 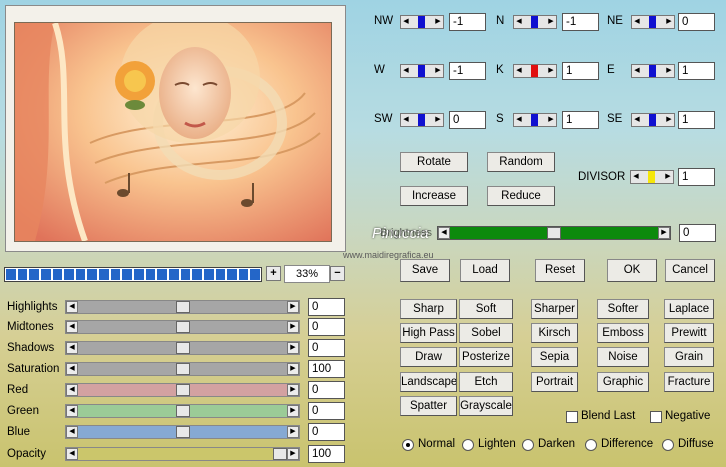 What do you see at coordinates (551, 120) in the screenshot?
I see `kernel-s-right-arrow-icon: ▶` at bounding box center [551, 120].